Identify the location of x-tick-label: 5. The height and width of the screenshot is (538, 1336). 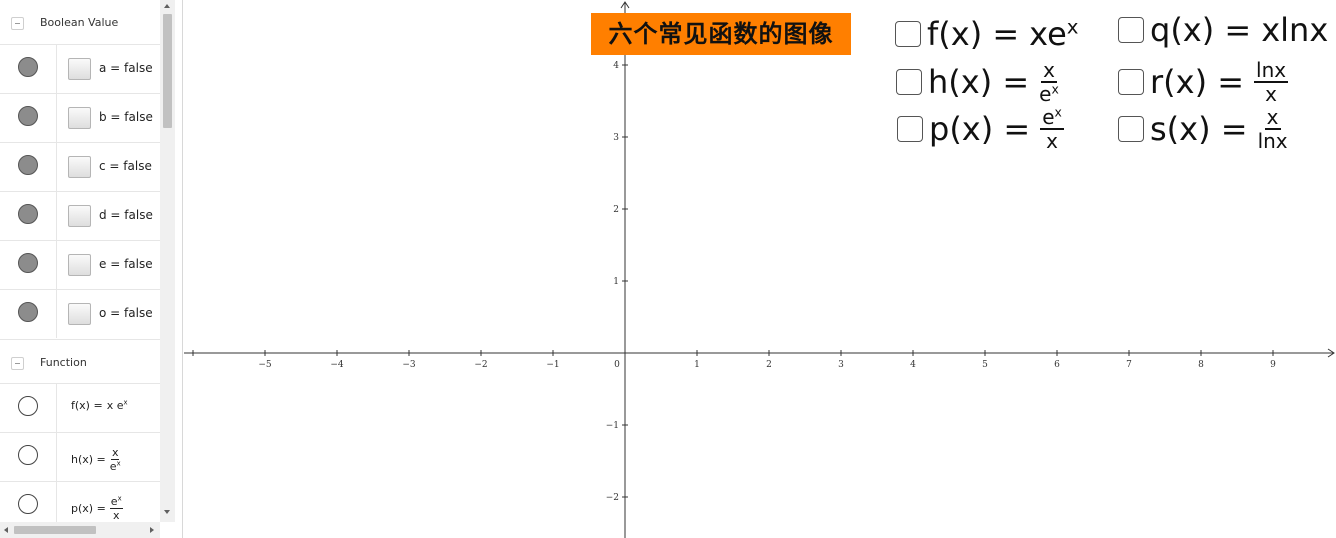
(985, 365).